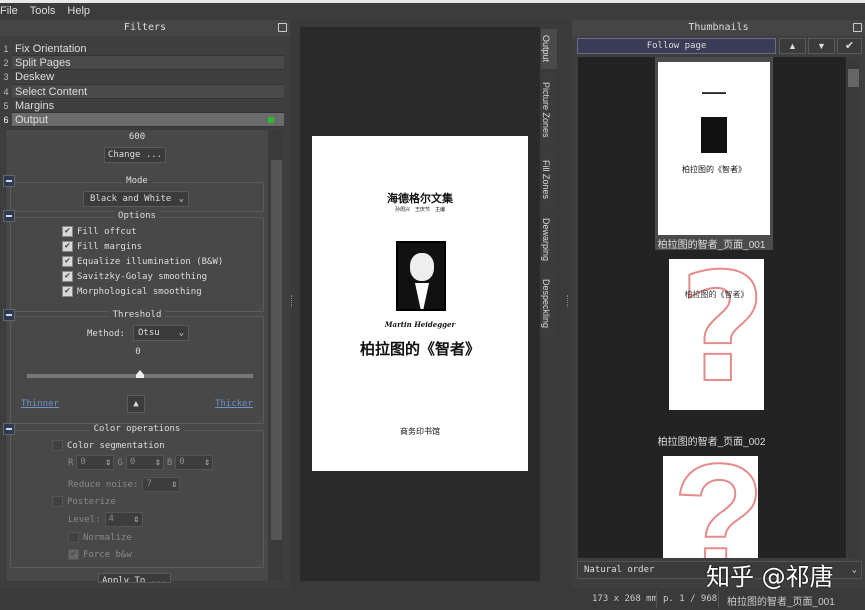 Image resolution: width=865 pixels, height=610 pixels. I want to click on fill-offcut-checkbox: ✔ Fill offcut, so click(142, 231).